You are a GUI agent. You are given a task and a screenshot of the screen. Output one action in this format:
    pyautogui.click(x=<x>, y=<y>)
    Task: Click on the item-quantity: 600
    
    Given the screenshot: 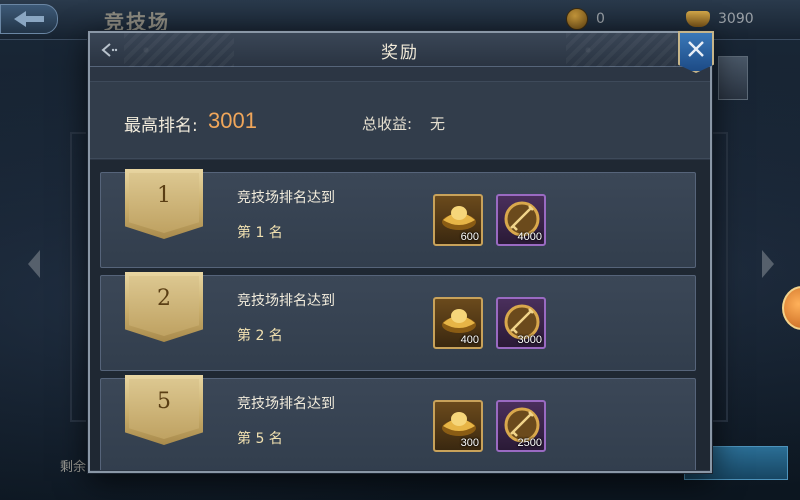 What is the action you would take?
    pyautogui.click(x=469, y=237)
    